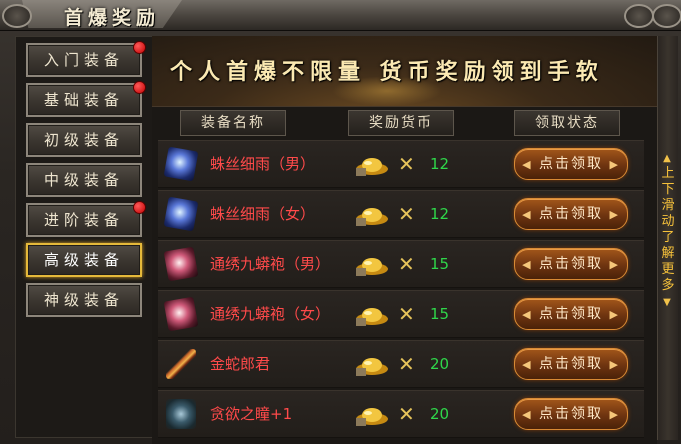 The width and height of the screenshot is (681, 444). I want to click on sidebar-item-advanced-gear: 进阶装备, so click(86, 219).